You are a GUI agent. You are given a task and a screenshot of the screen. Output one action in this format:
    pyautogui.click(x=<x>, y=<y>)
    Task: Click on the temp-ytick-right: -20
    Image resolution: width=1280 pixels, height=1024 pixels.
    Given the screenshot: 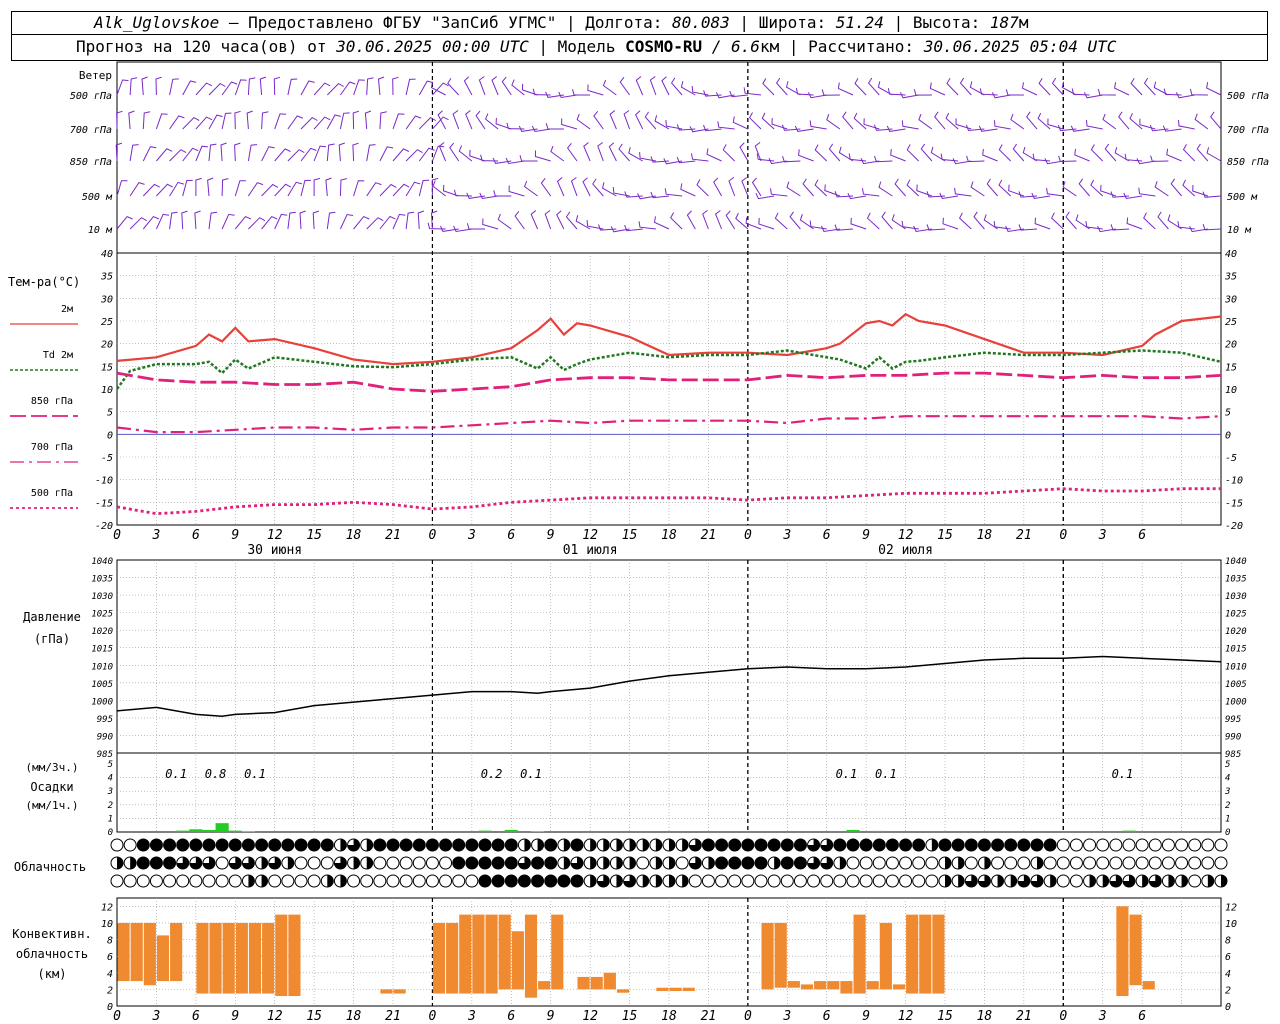 What is the action you would take?
    pyautogui.click(x=1234, y=526)
    